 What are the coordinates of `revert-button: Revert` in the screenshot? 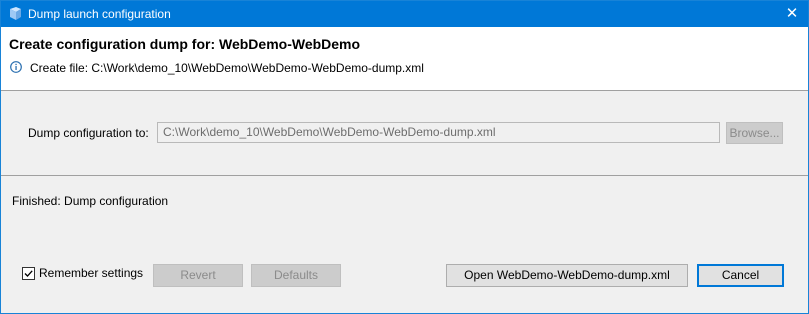 It's located at (198, 275).